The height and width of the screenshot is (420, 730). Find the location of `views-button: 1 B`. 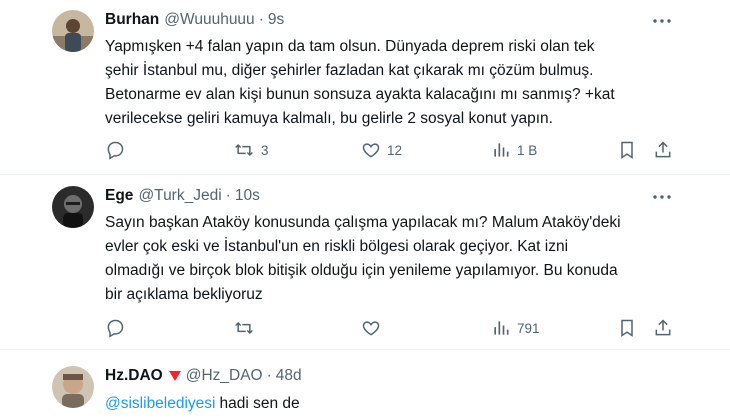

views-button: 1 B is located at coordinates (514, 150).